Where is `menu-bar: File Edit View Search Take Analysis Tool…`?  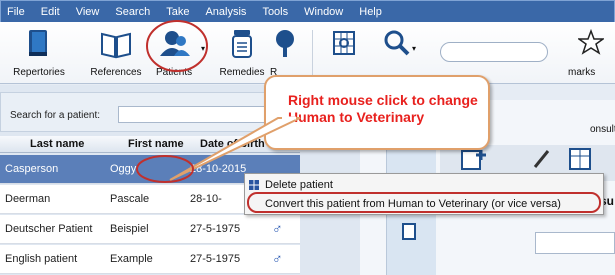
menu-bar: File Edit View Search Take Analysis Tool… is located at coordinates (307, 11).